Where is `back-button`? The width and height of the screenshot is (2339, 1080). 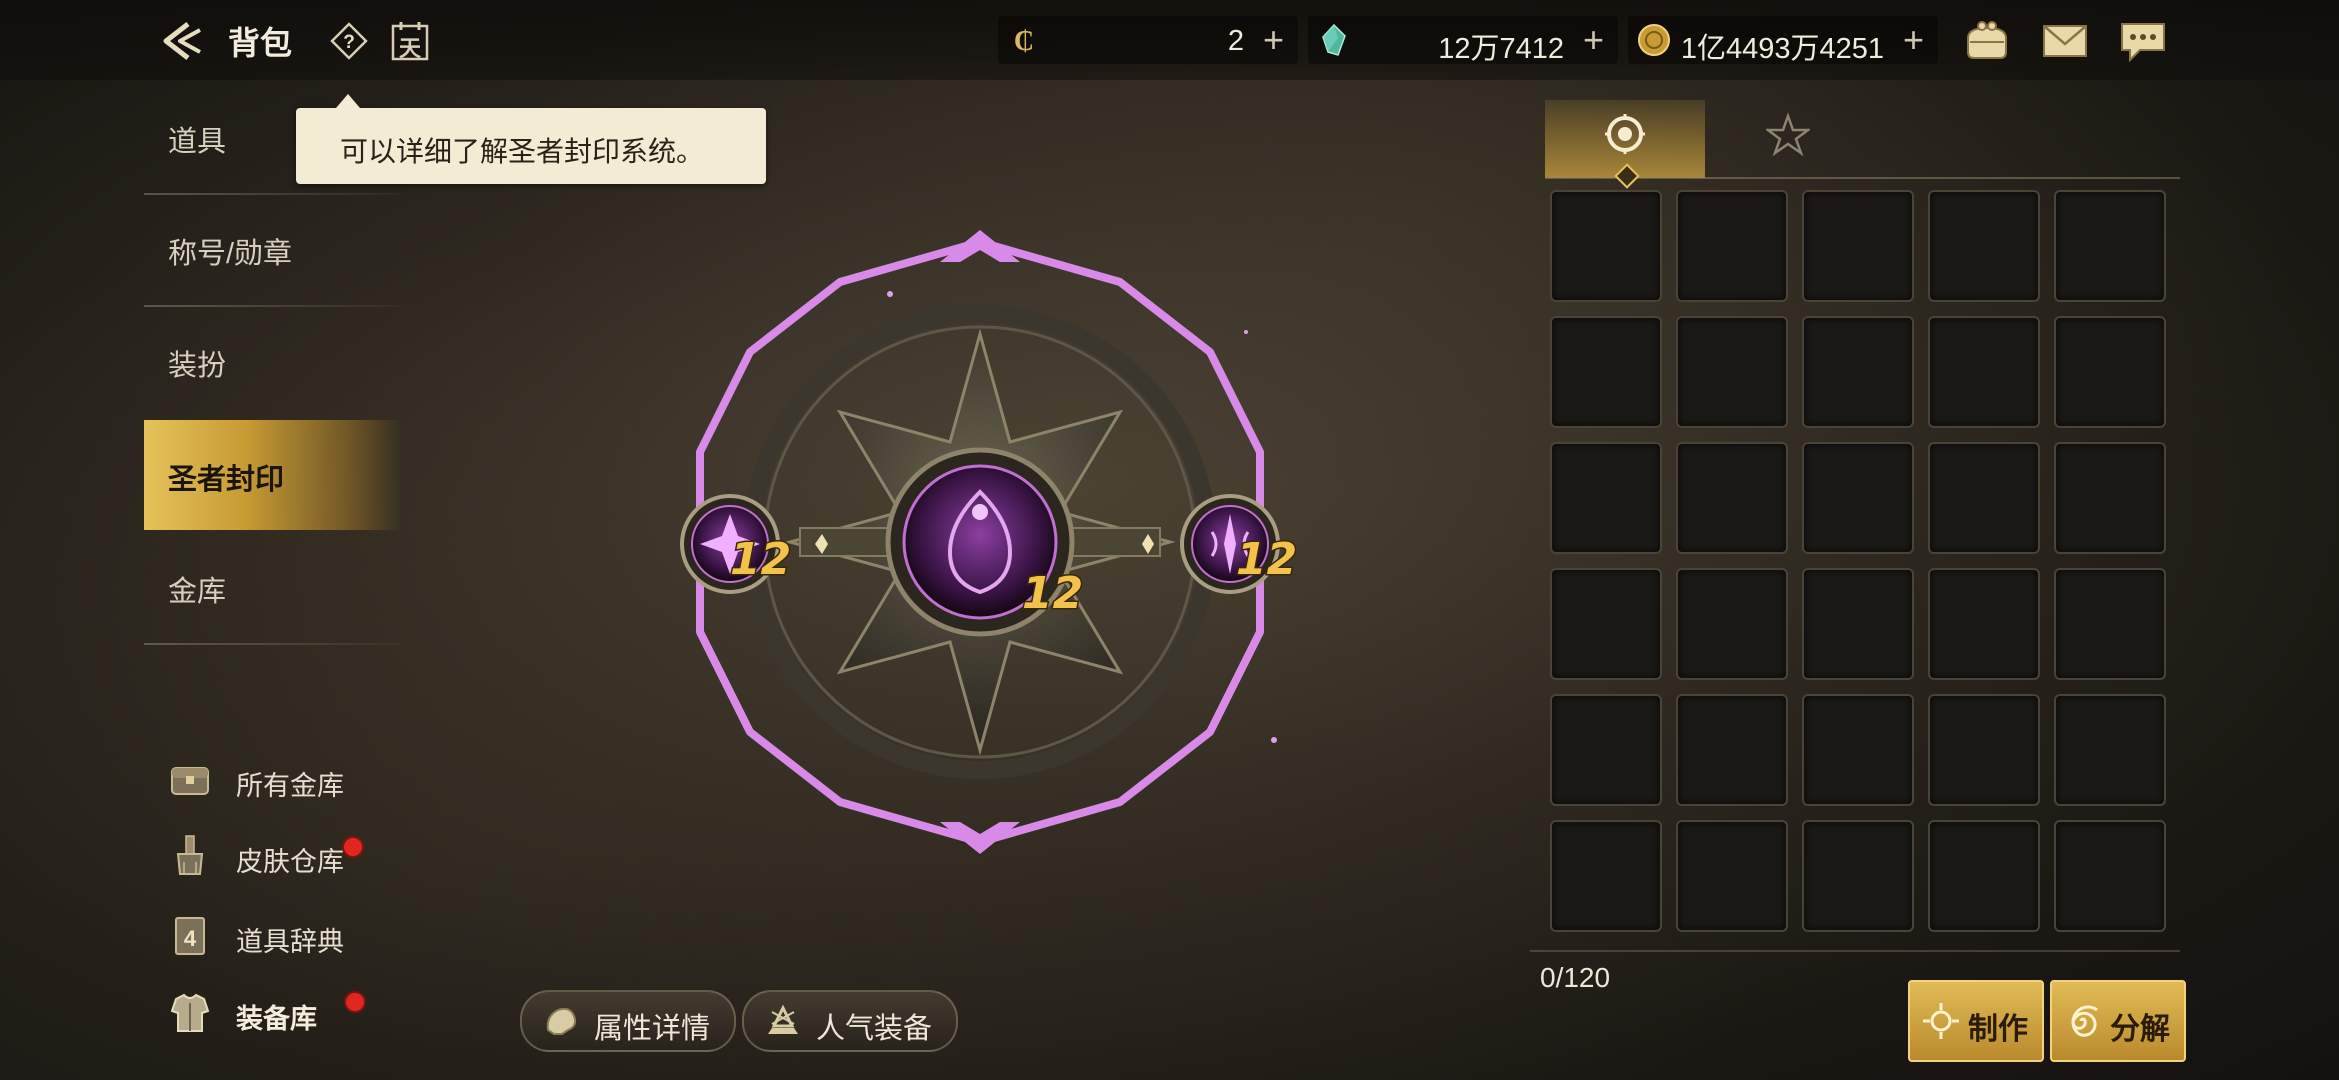
back-button is located at coordinates (183, 41).